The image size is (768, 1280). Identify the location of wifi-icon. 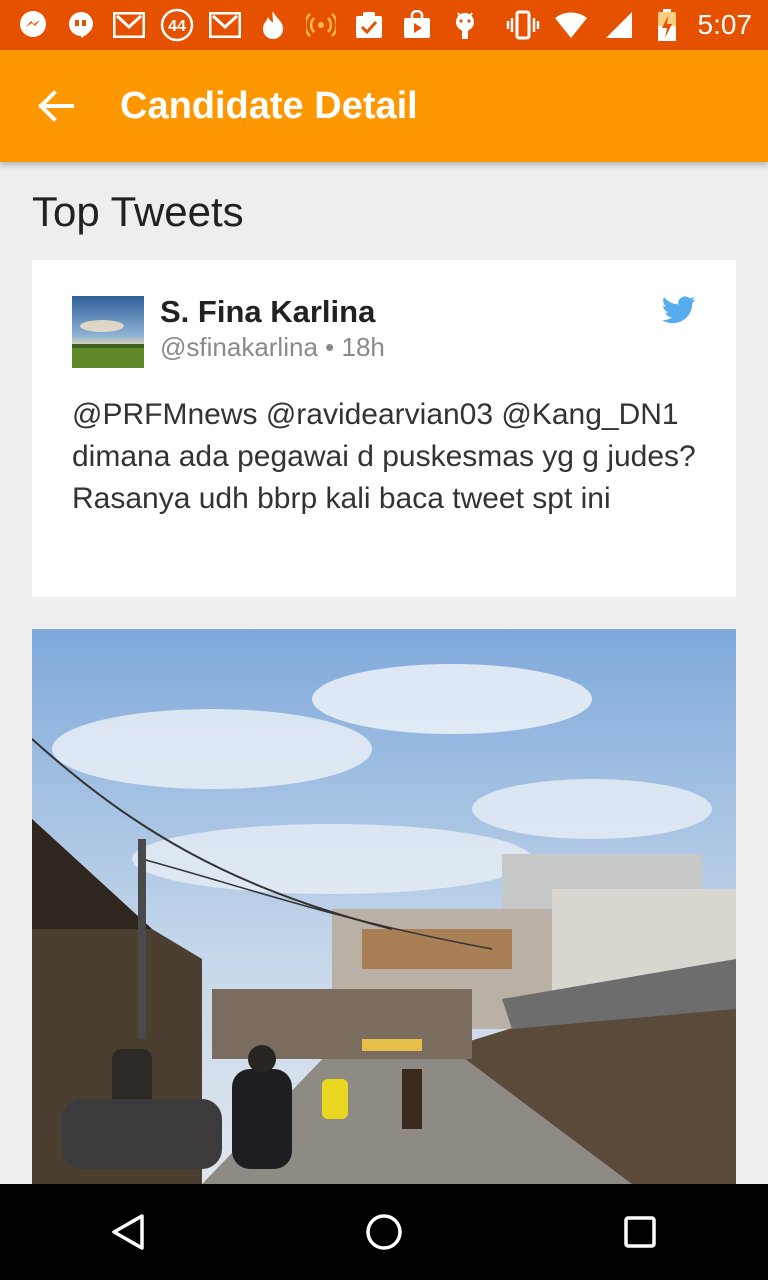
(571, 25).